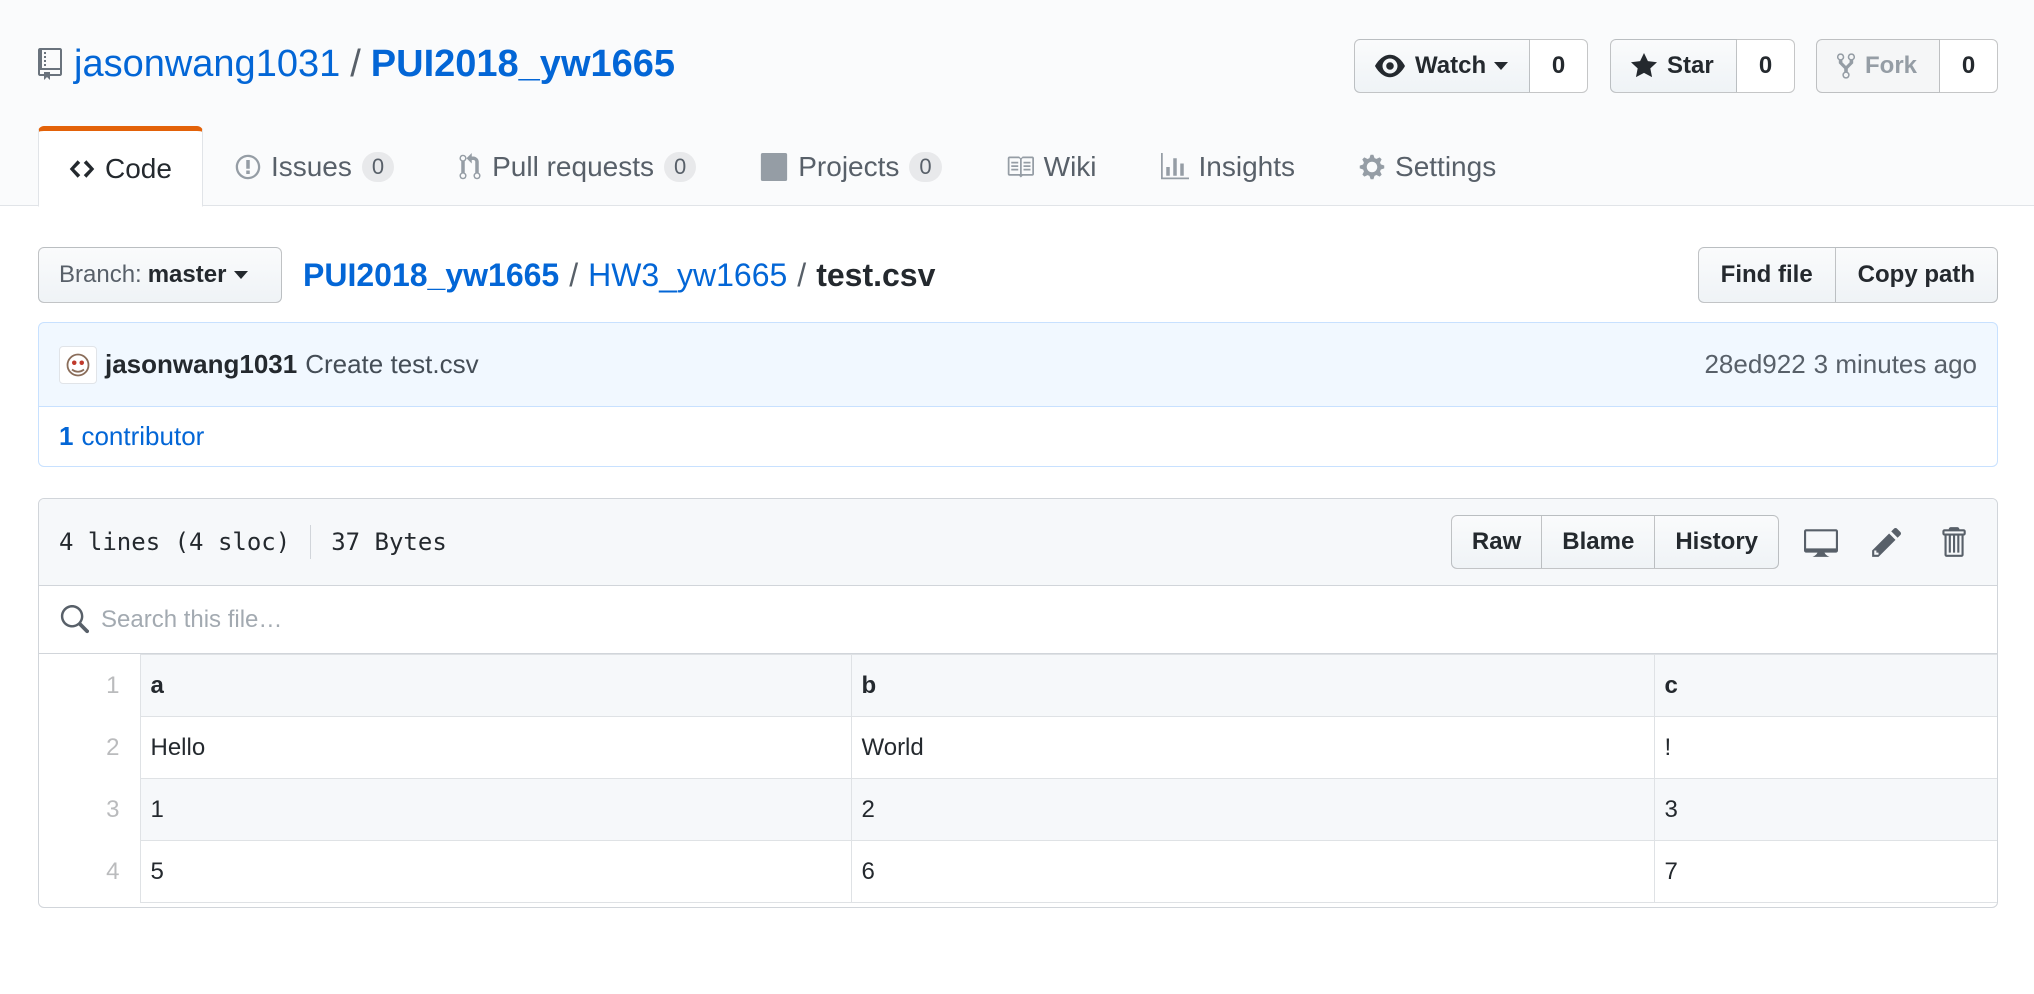  I want to click on watch-group: Watch 0, so click(1471, 66).